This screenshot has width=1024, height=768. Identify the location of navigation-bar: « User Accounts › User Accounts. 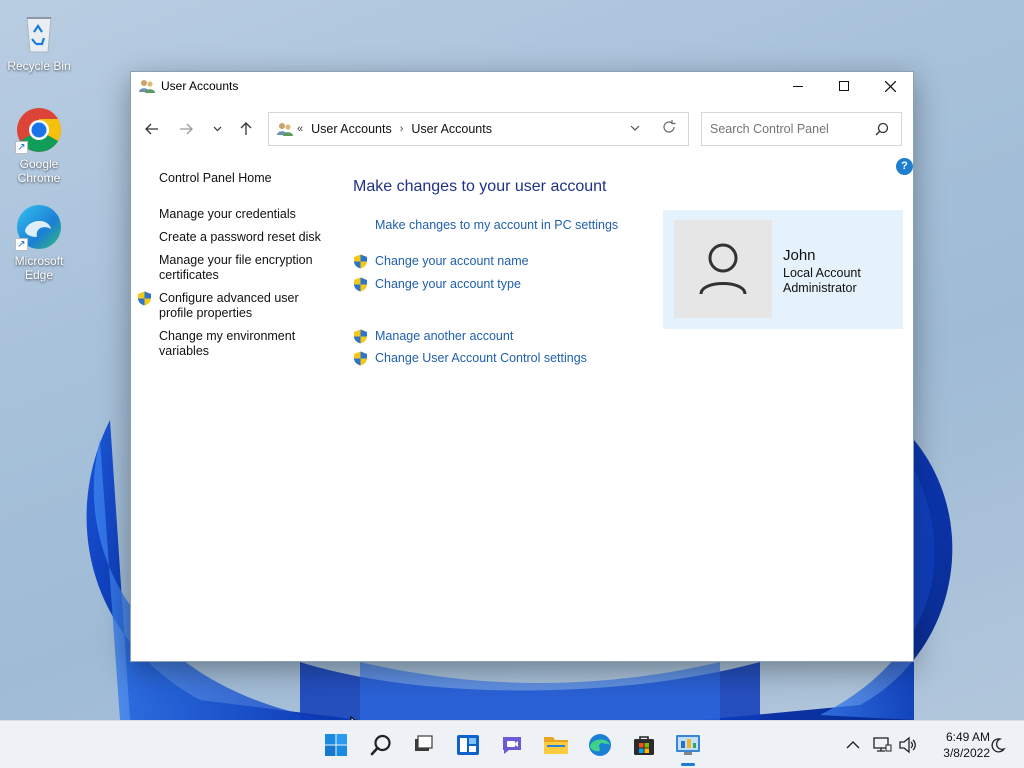
(523, 129).